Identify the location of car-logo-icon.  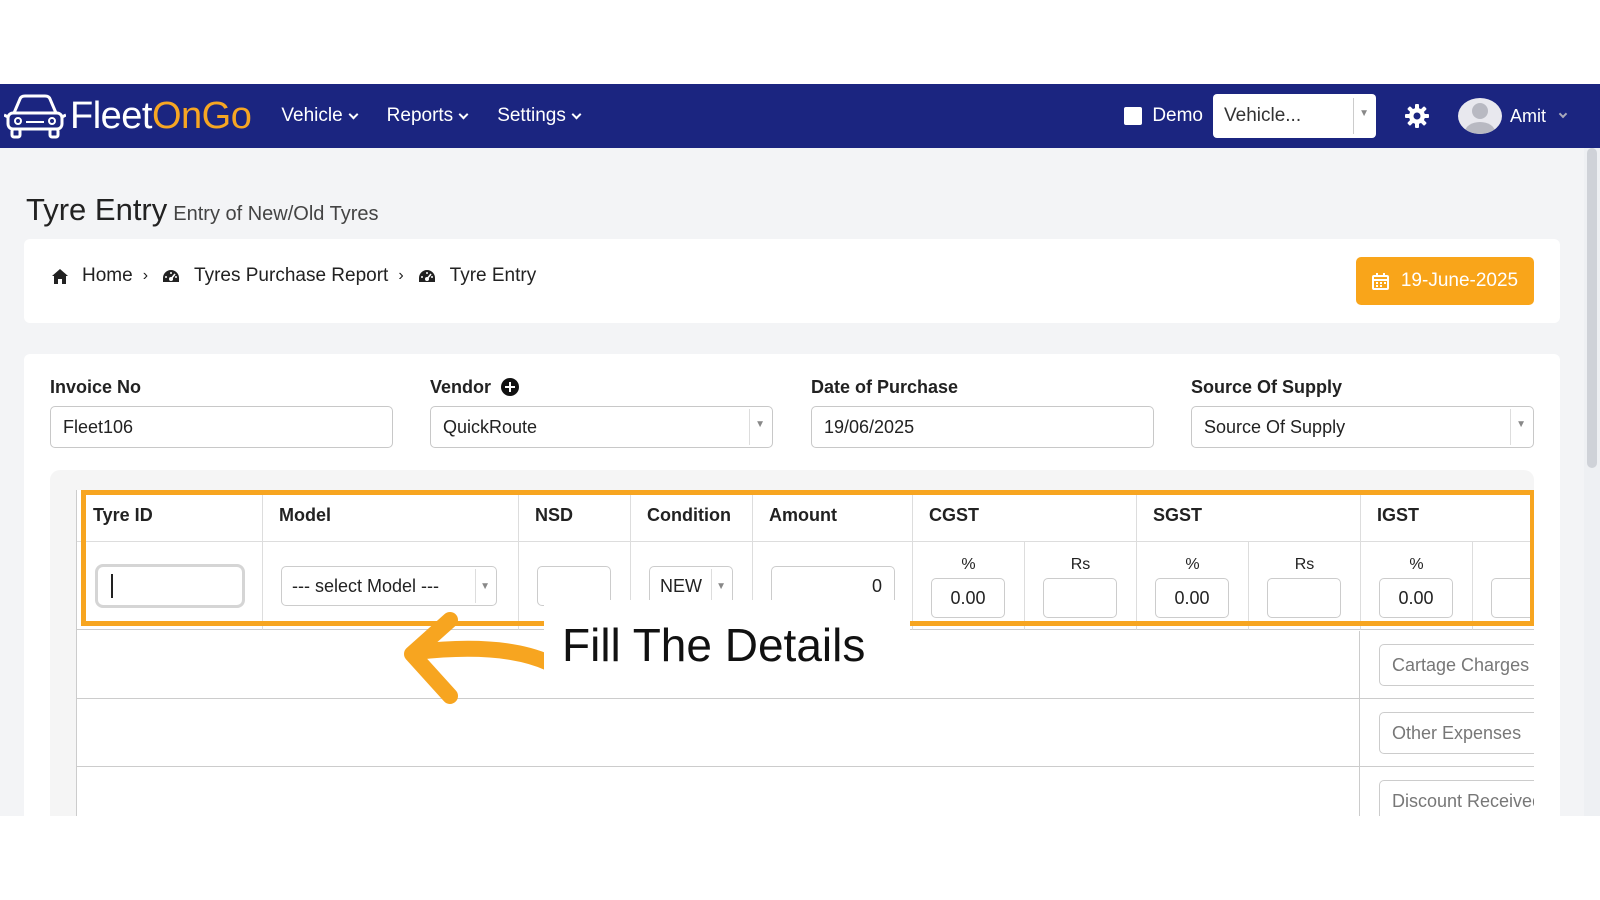
(35, 116).